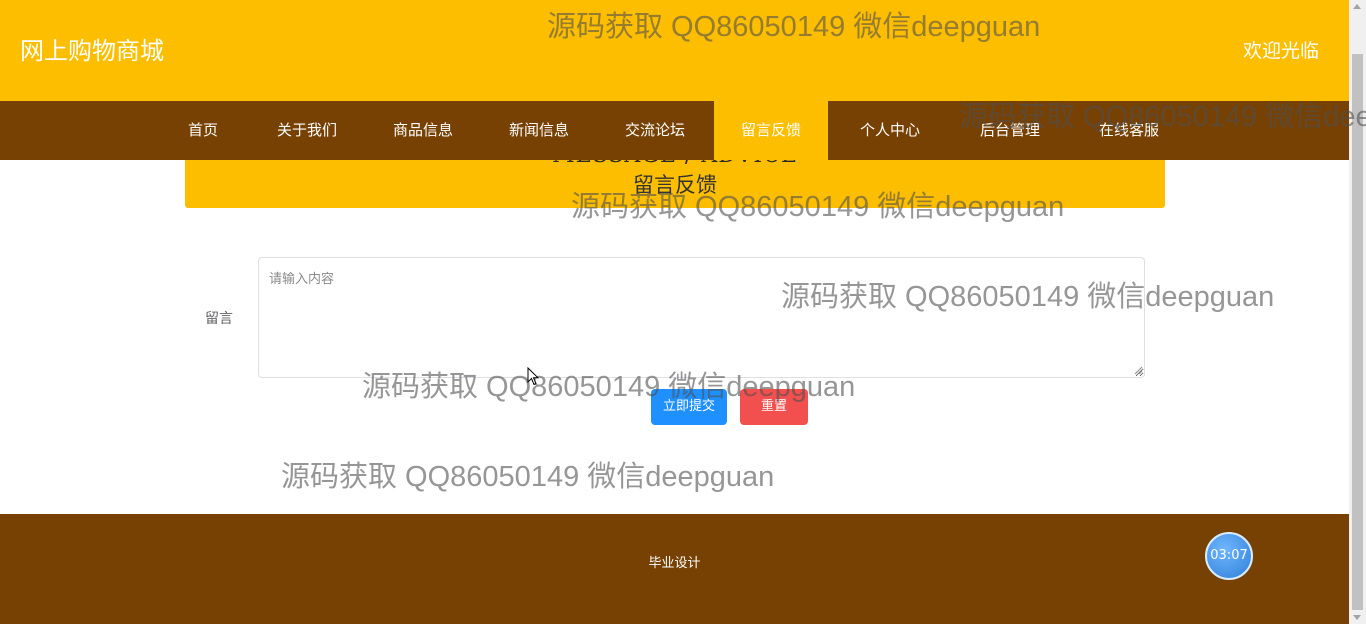 Image resolution: width=1366 pixels, height=624 pixels. Describe the element at coordinates (1357, 332) in the screenshot. I see `scrollbar-thumb` at that location.